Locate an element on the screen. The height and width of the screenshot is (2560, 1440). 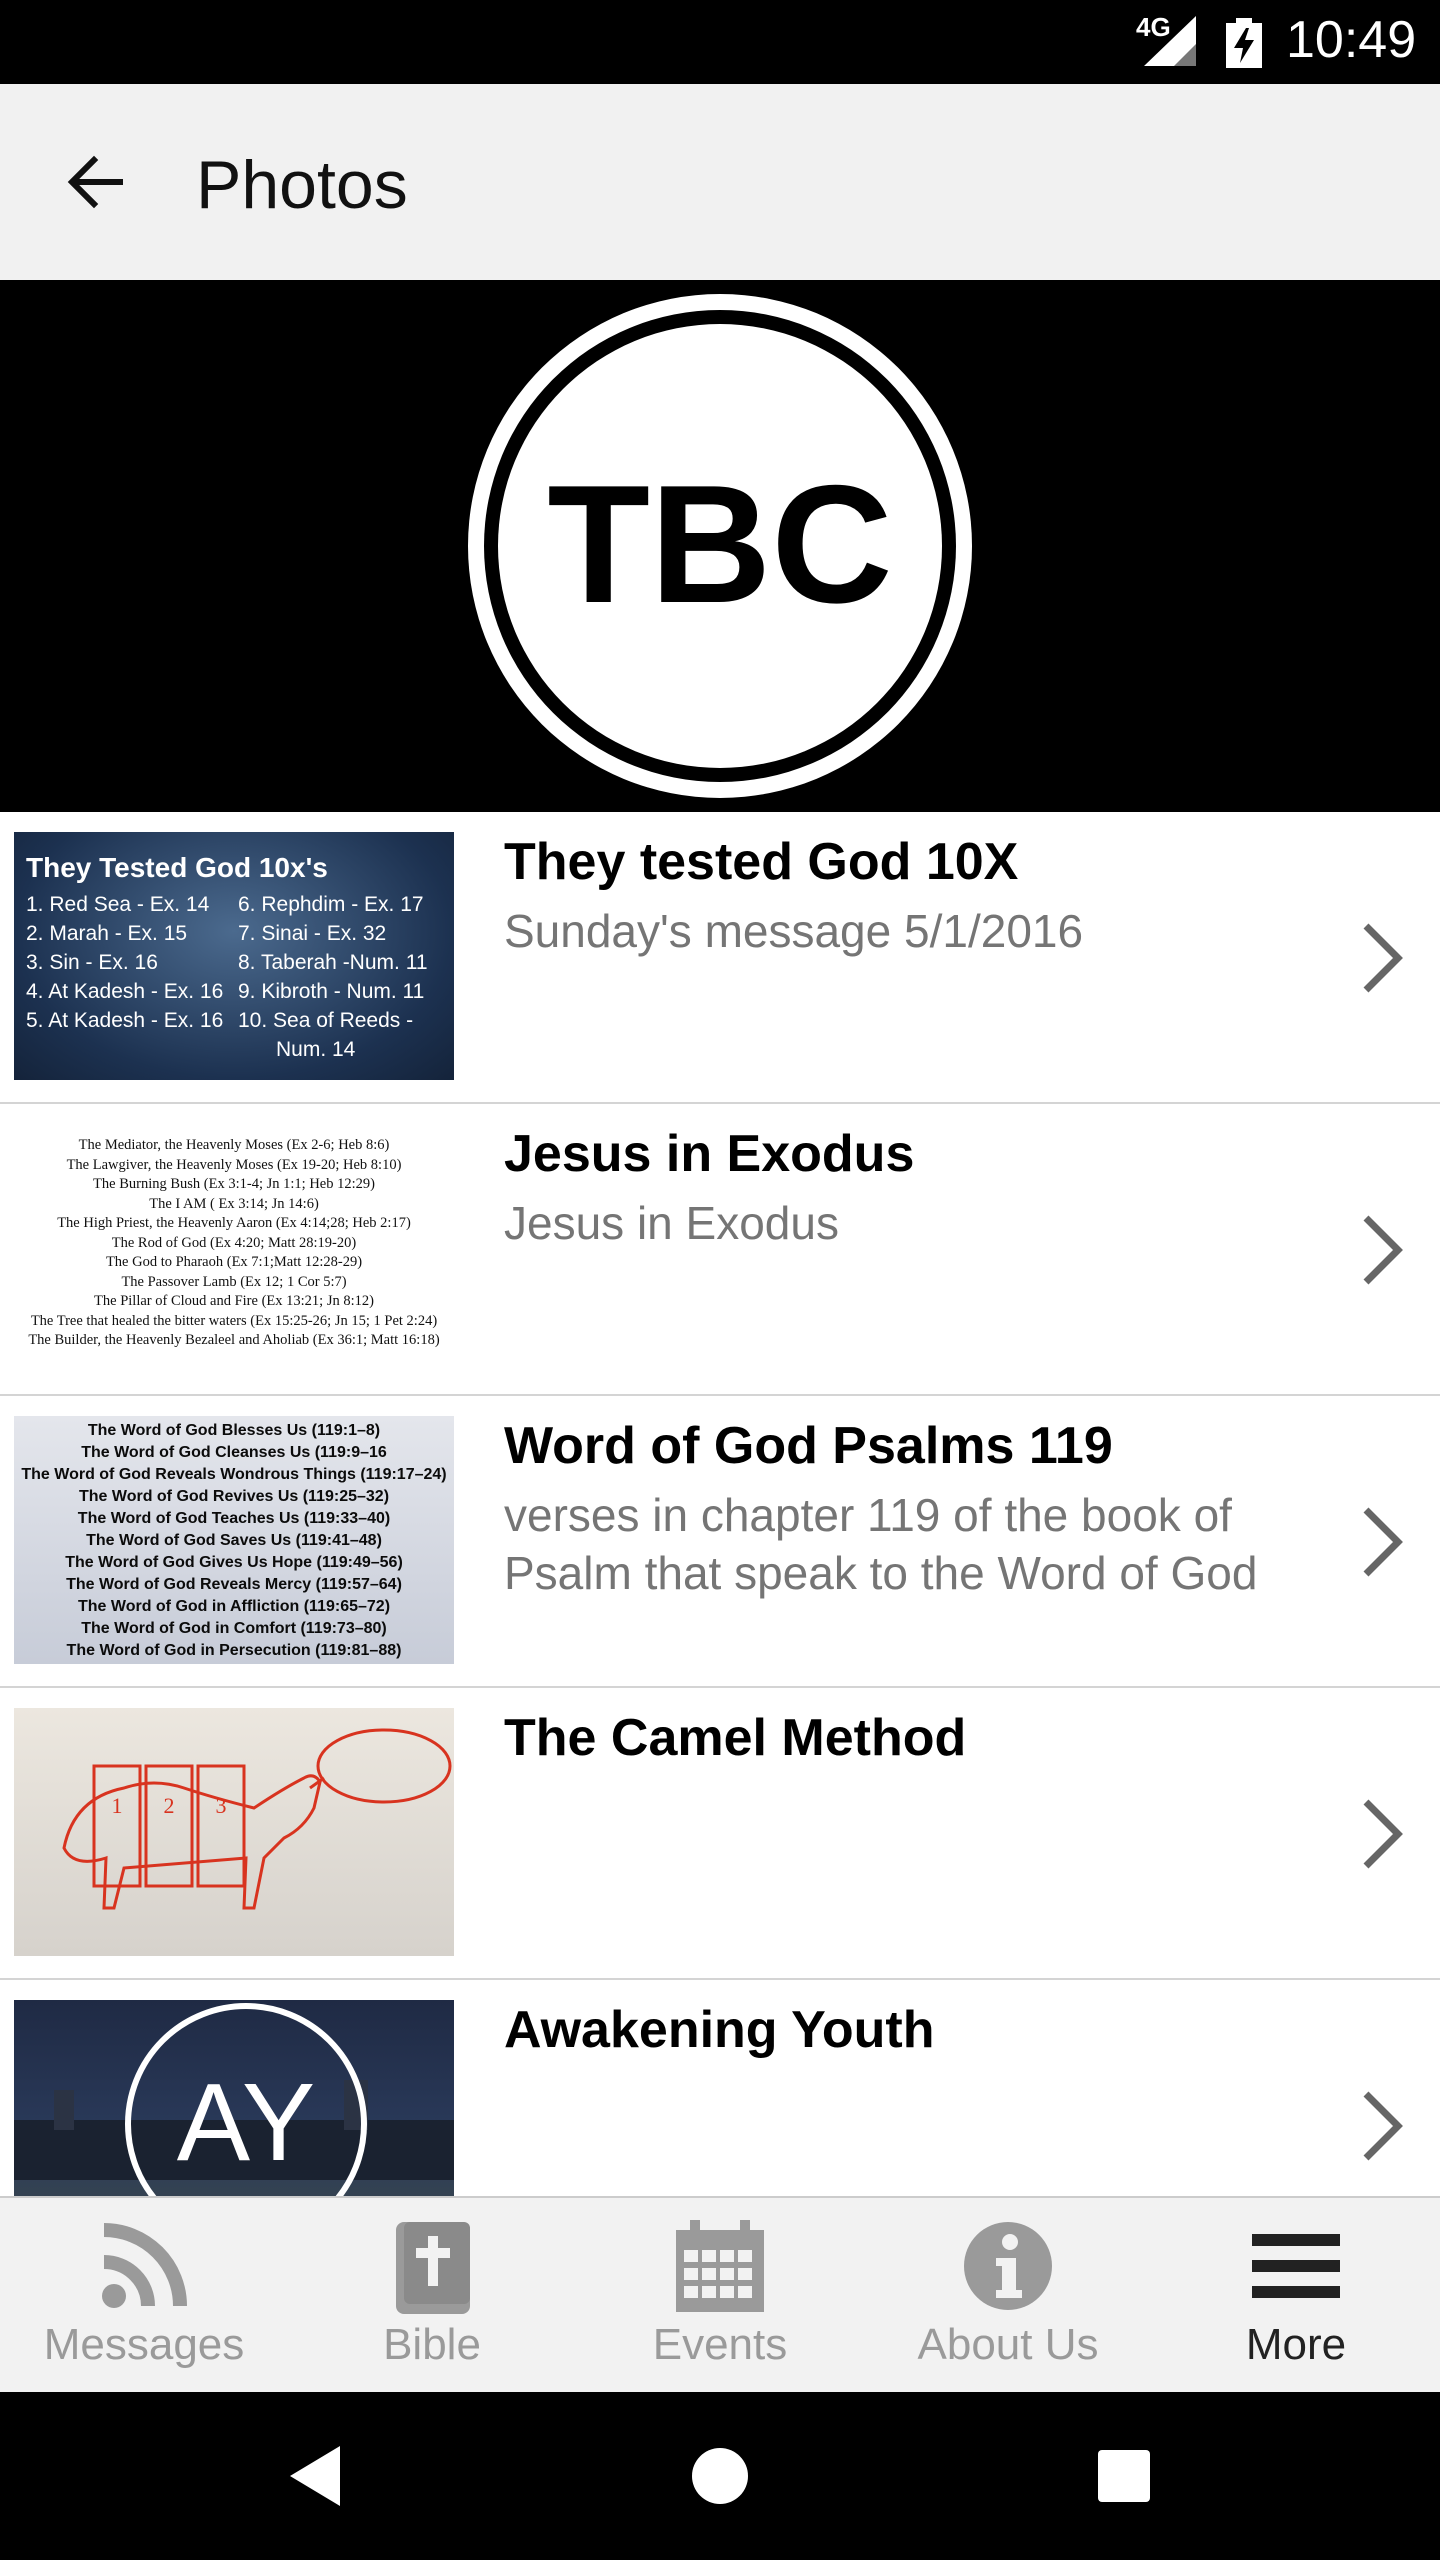
item-title: Awakening Youth is located at coordinates (719, 2030).